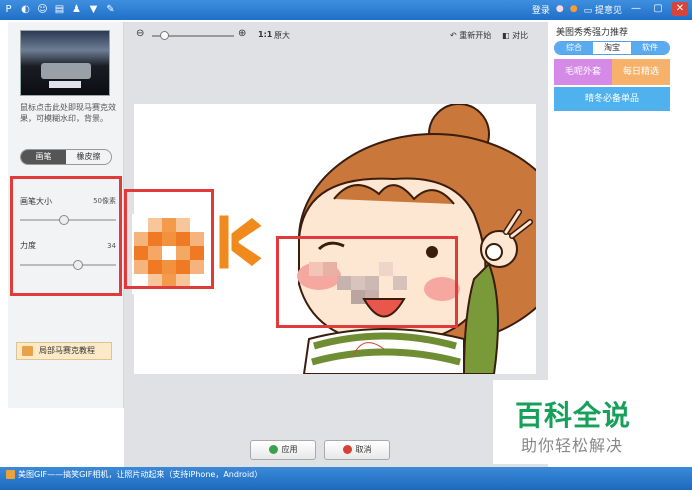 The width and height of the screenshot is (692, 490). What do you see at coordinates (289, 449) in the screenshot?
I see `apply-label: 应用` at bounding box center [289, 449].